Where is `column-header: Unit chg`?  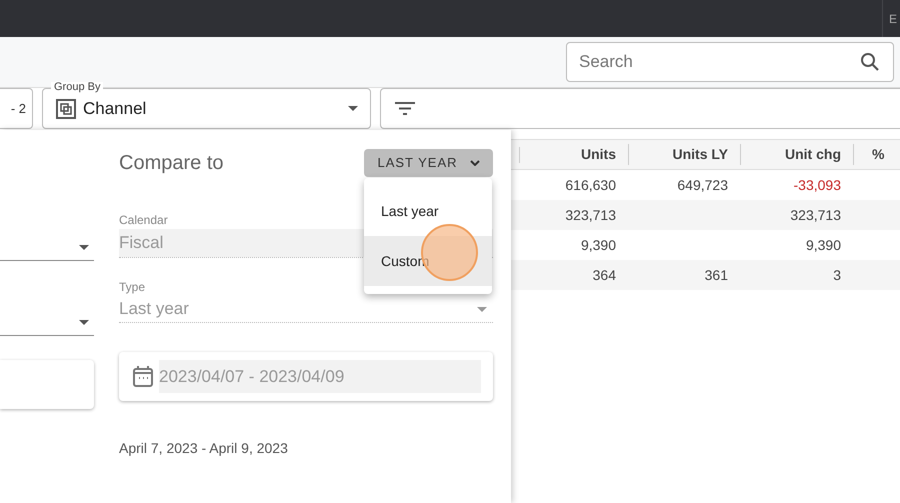
column-header: Unit chg is located at coordinates (797, 154).